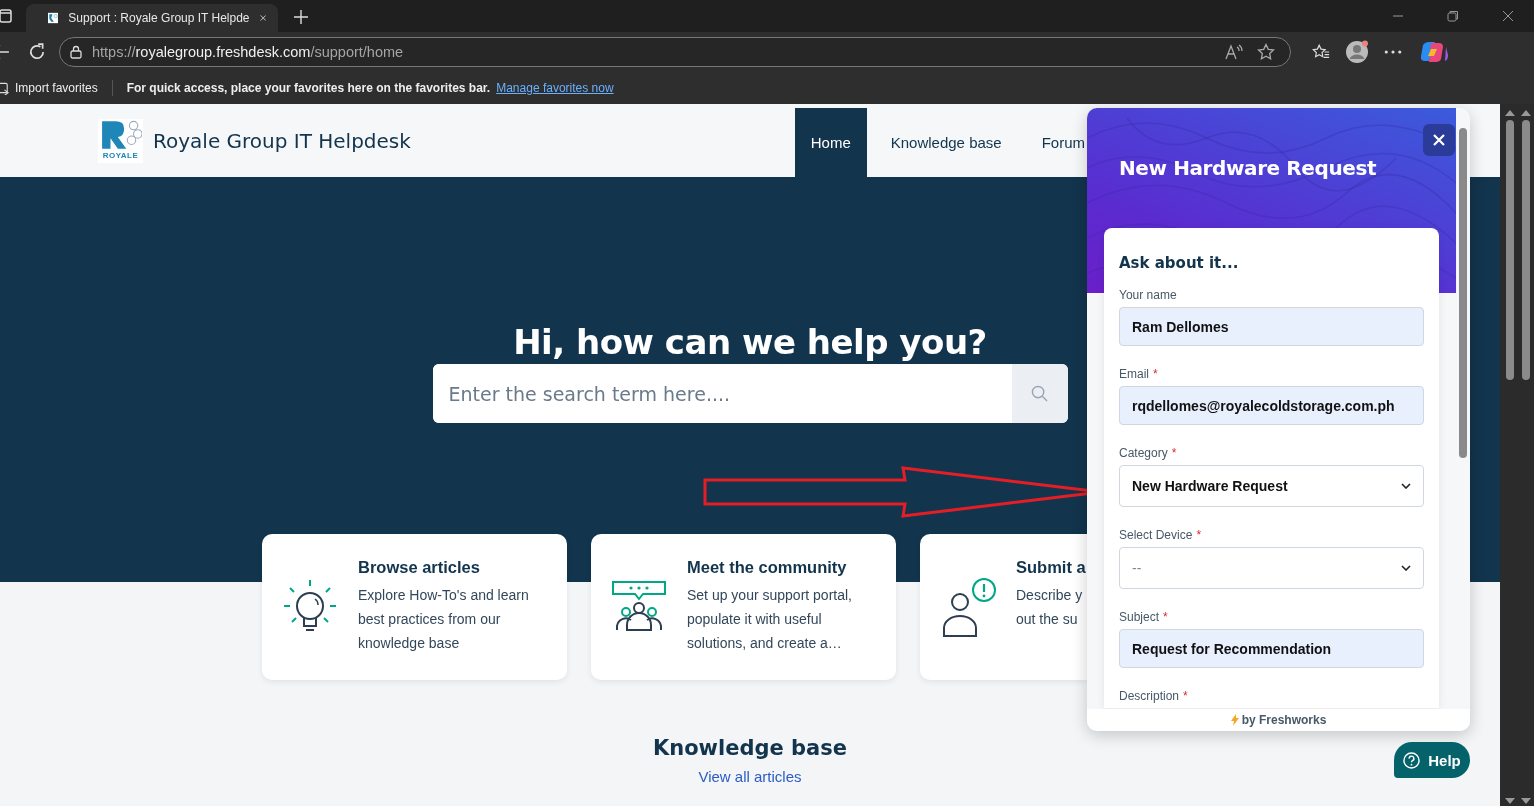 The height and width of the screenshot is (806, 1534). What do you see at coordinates (767, 567) in the screenshot?
I see `card-title: Meet the community` at bounding box center [767, 567].